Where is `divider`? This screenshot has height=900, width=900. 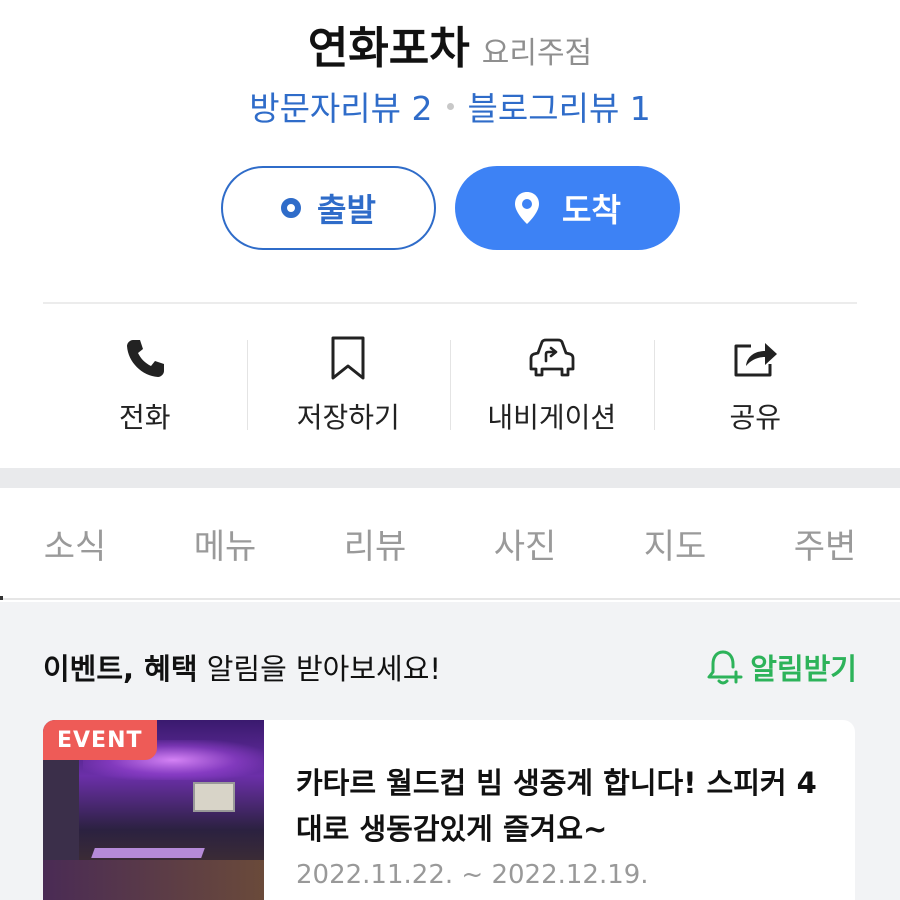 divider is located at coordinates (450, 303).